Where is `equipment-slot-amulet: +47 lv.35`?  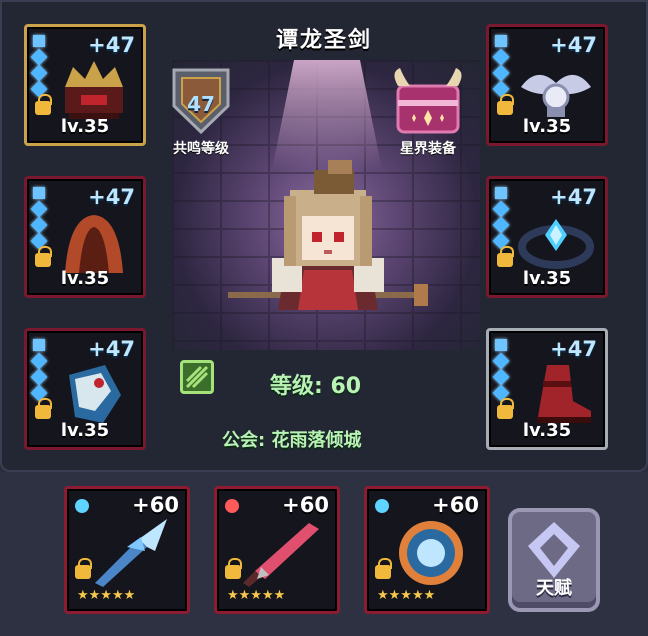
equipment-slot-amulet: +47 lv.35 is located at coordinates (547, 85).